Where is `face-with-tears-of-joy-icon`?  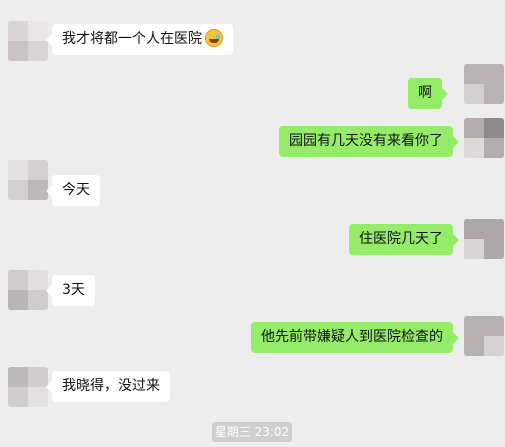 face-with-tears-of-joy-icon is located at coordinates (214, 38).